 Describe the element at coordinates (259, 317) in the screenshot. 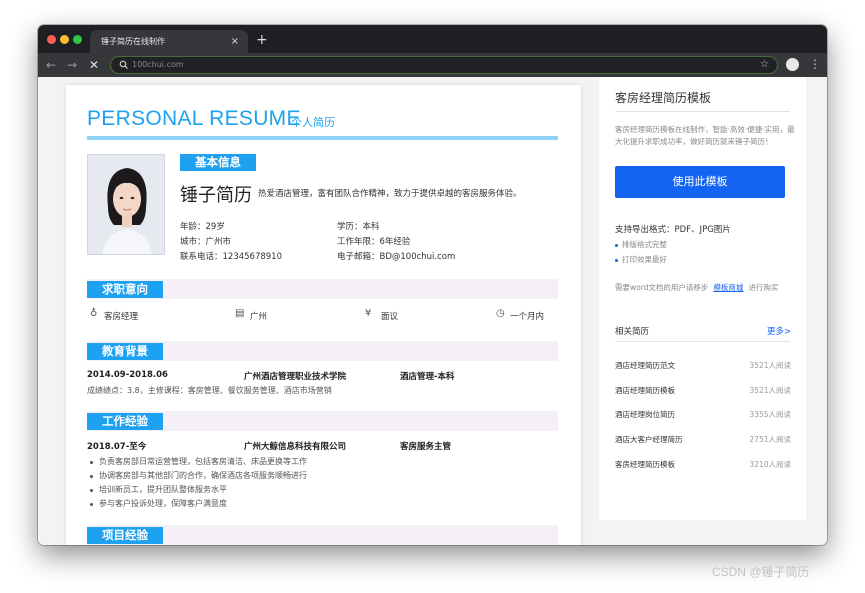

I see `intent-location: 广州` at that location.